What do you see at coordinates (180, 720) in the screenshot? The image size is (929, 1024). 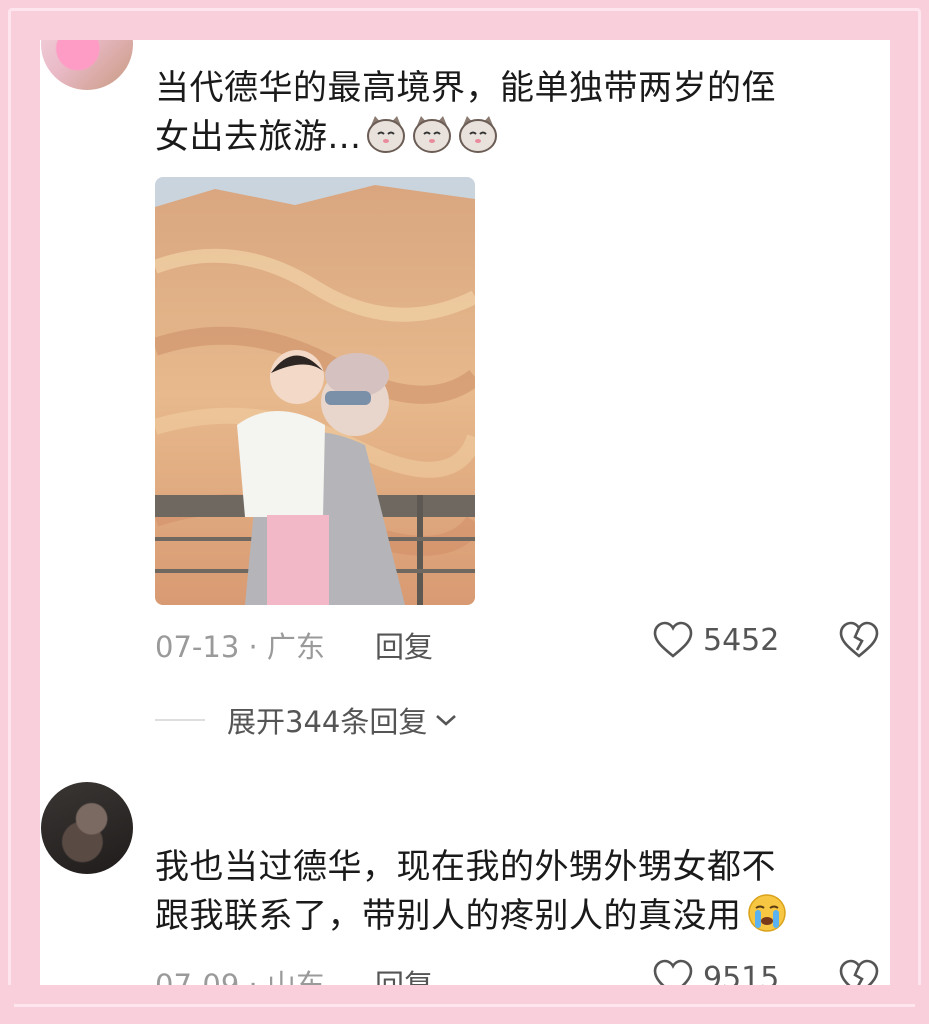 I see `divider` at bounding box center [180, 720].